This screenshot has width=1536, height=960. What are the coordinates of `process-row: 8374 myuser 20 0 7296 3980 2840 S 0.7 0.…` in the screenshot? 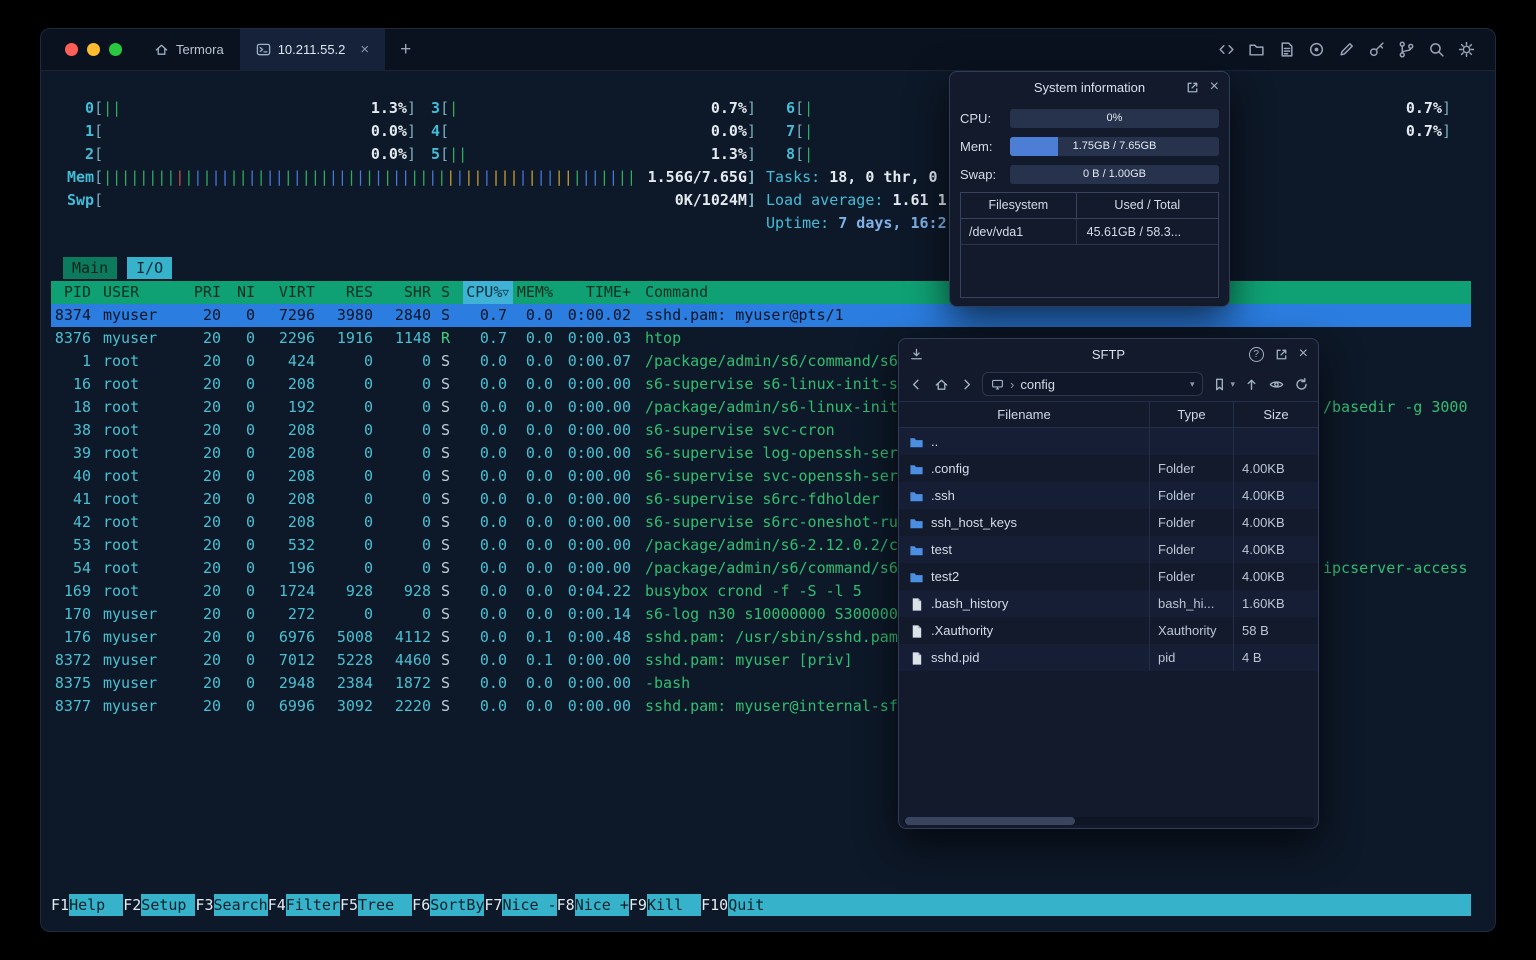 It's located at (761, 315).